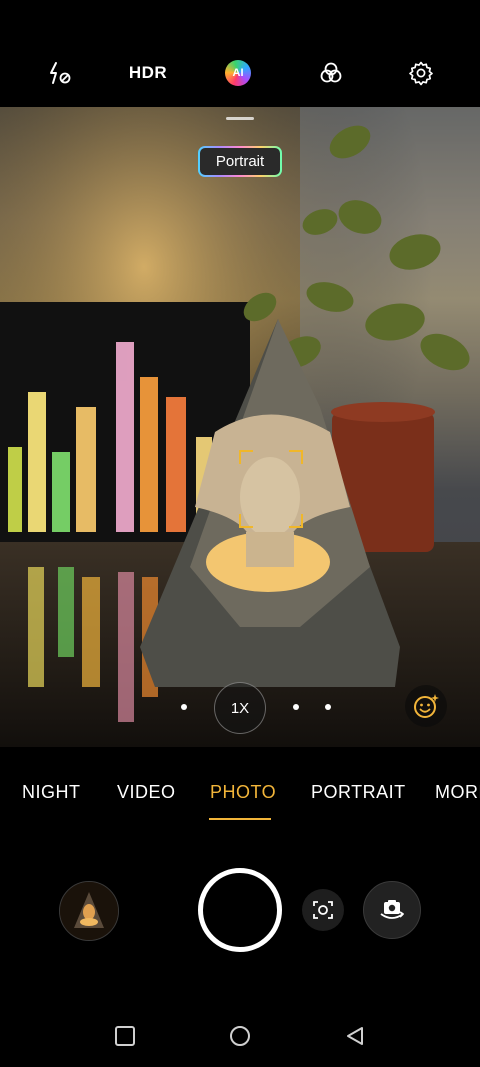 This screenshot has width=480, height=1067. What do you see at coordinates (89, 911) in the screenshot?
I see `gallery-thumbnail` at bounding box center [89, 911].